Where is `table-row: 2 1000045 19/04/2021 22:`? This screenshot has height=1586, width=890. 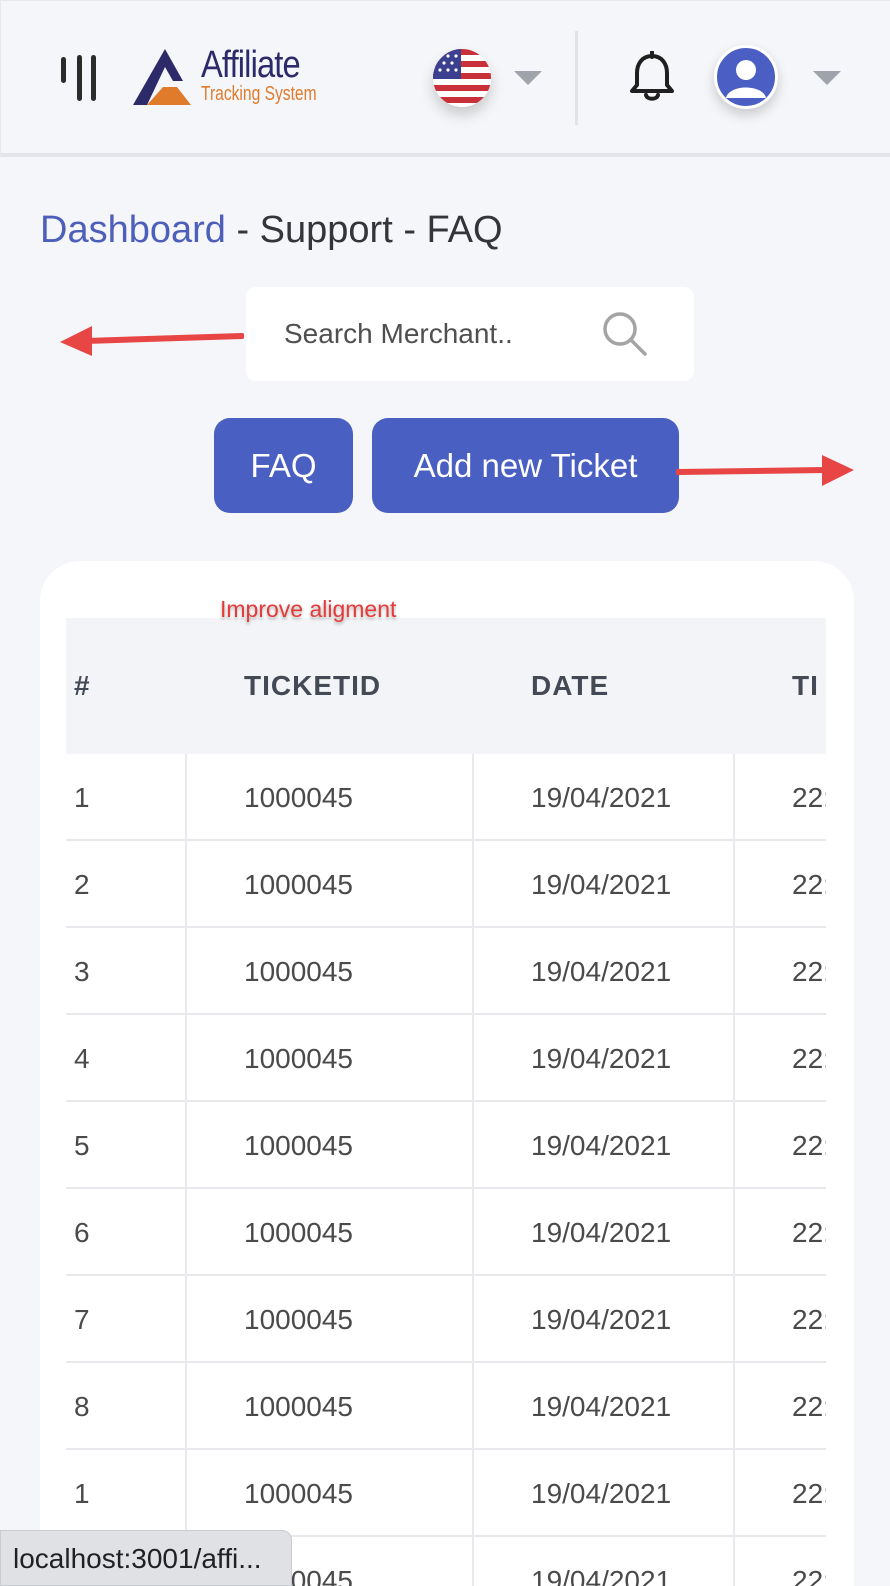
table-row: 2 1000045 19/04/2021 22: is located at coordinates (446, 884).